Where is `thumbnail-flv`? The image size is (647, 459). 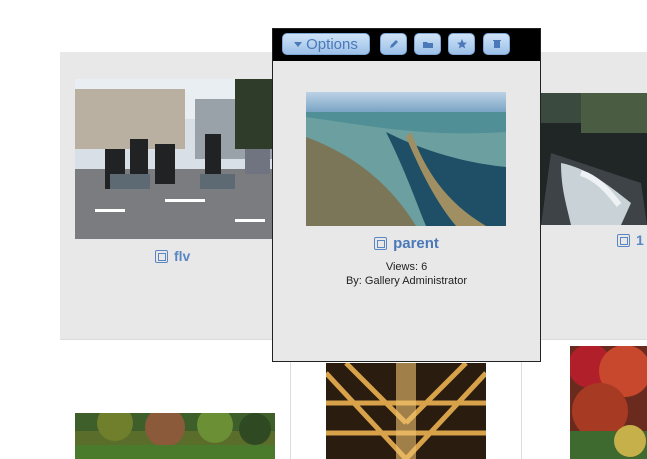
thumbnail-flv is located at coordinates (175, 159).